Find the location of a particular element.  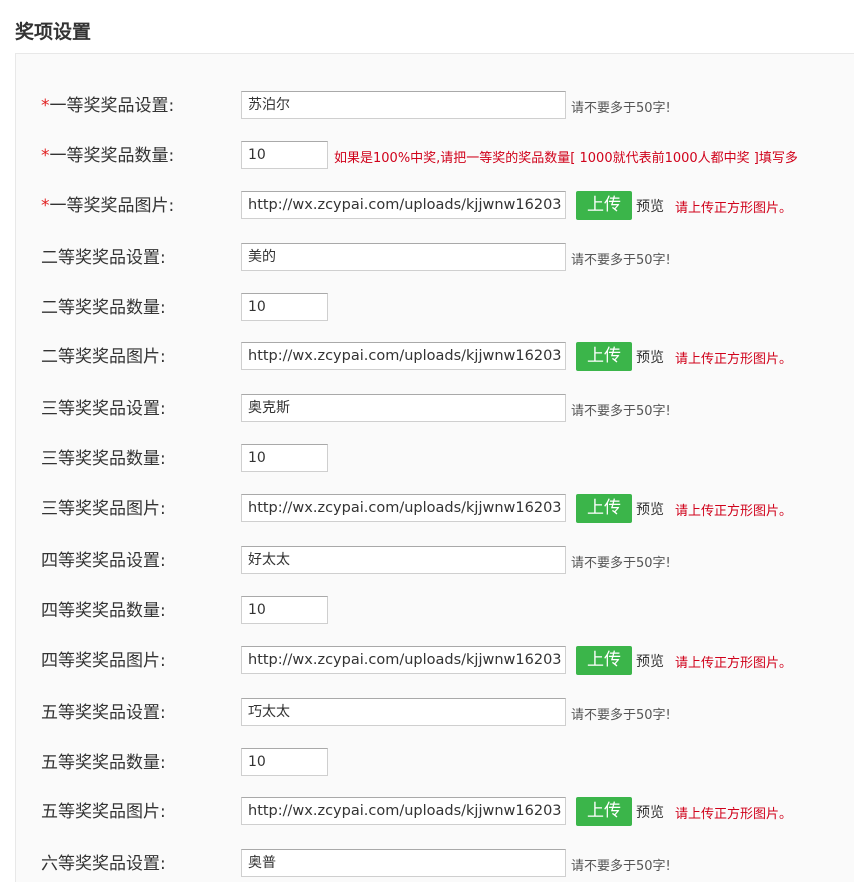

prize-3-qty-input: 10 is located at coordinates (284, 458).